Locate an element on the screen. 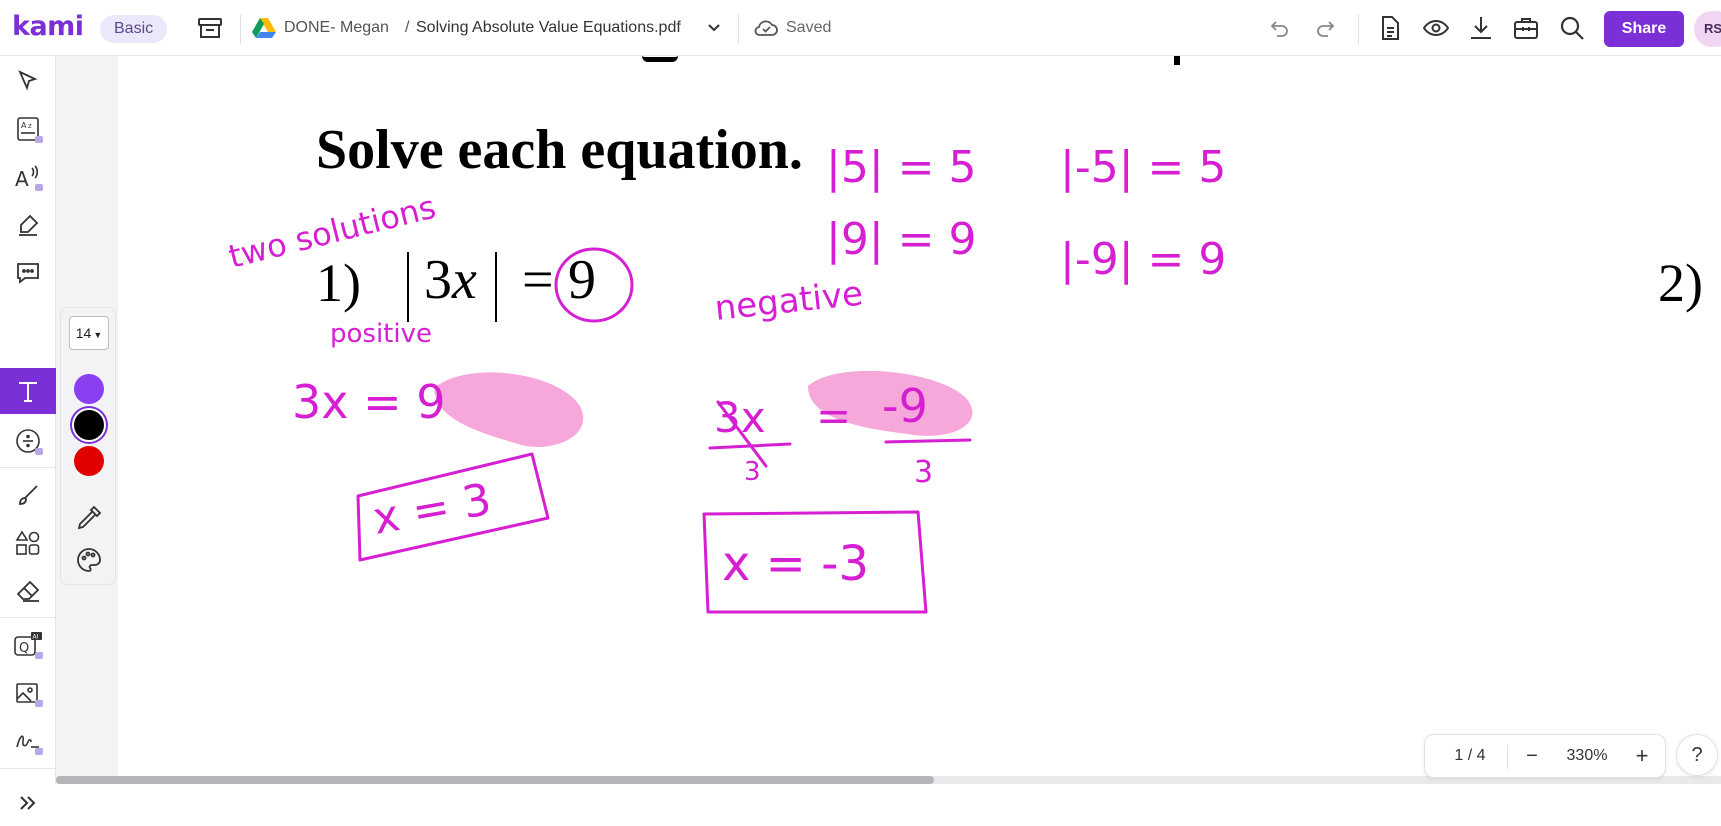  read-aloud-tool: A is located at coordinates (28, 177).